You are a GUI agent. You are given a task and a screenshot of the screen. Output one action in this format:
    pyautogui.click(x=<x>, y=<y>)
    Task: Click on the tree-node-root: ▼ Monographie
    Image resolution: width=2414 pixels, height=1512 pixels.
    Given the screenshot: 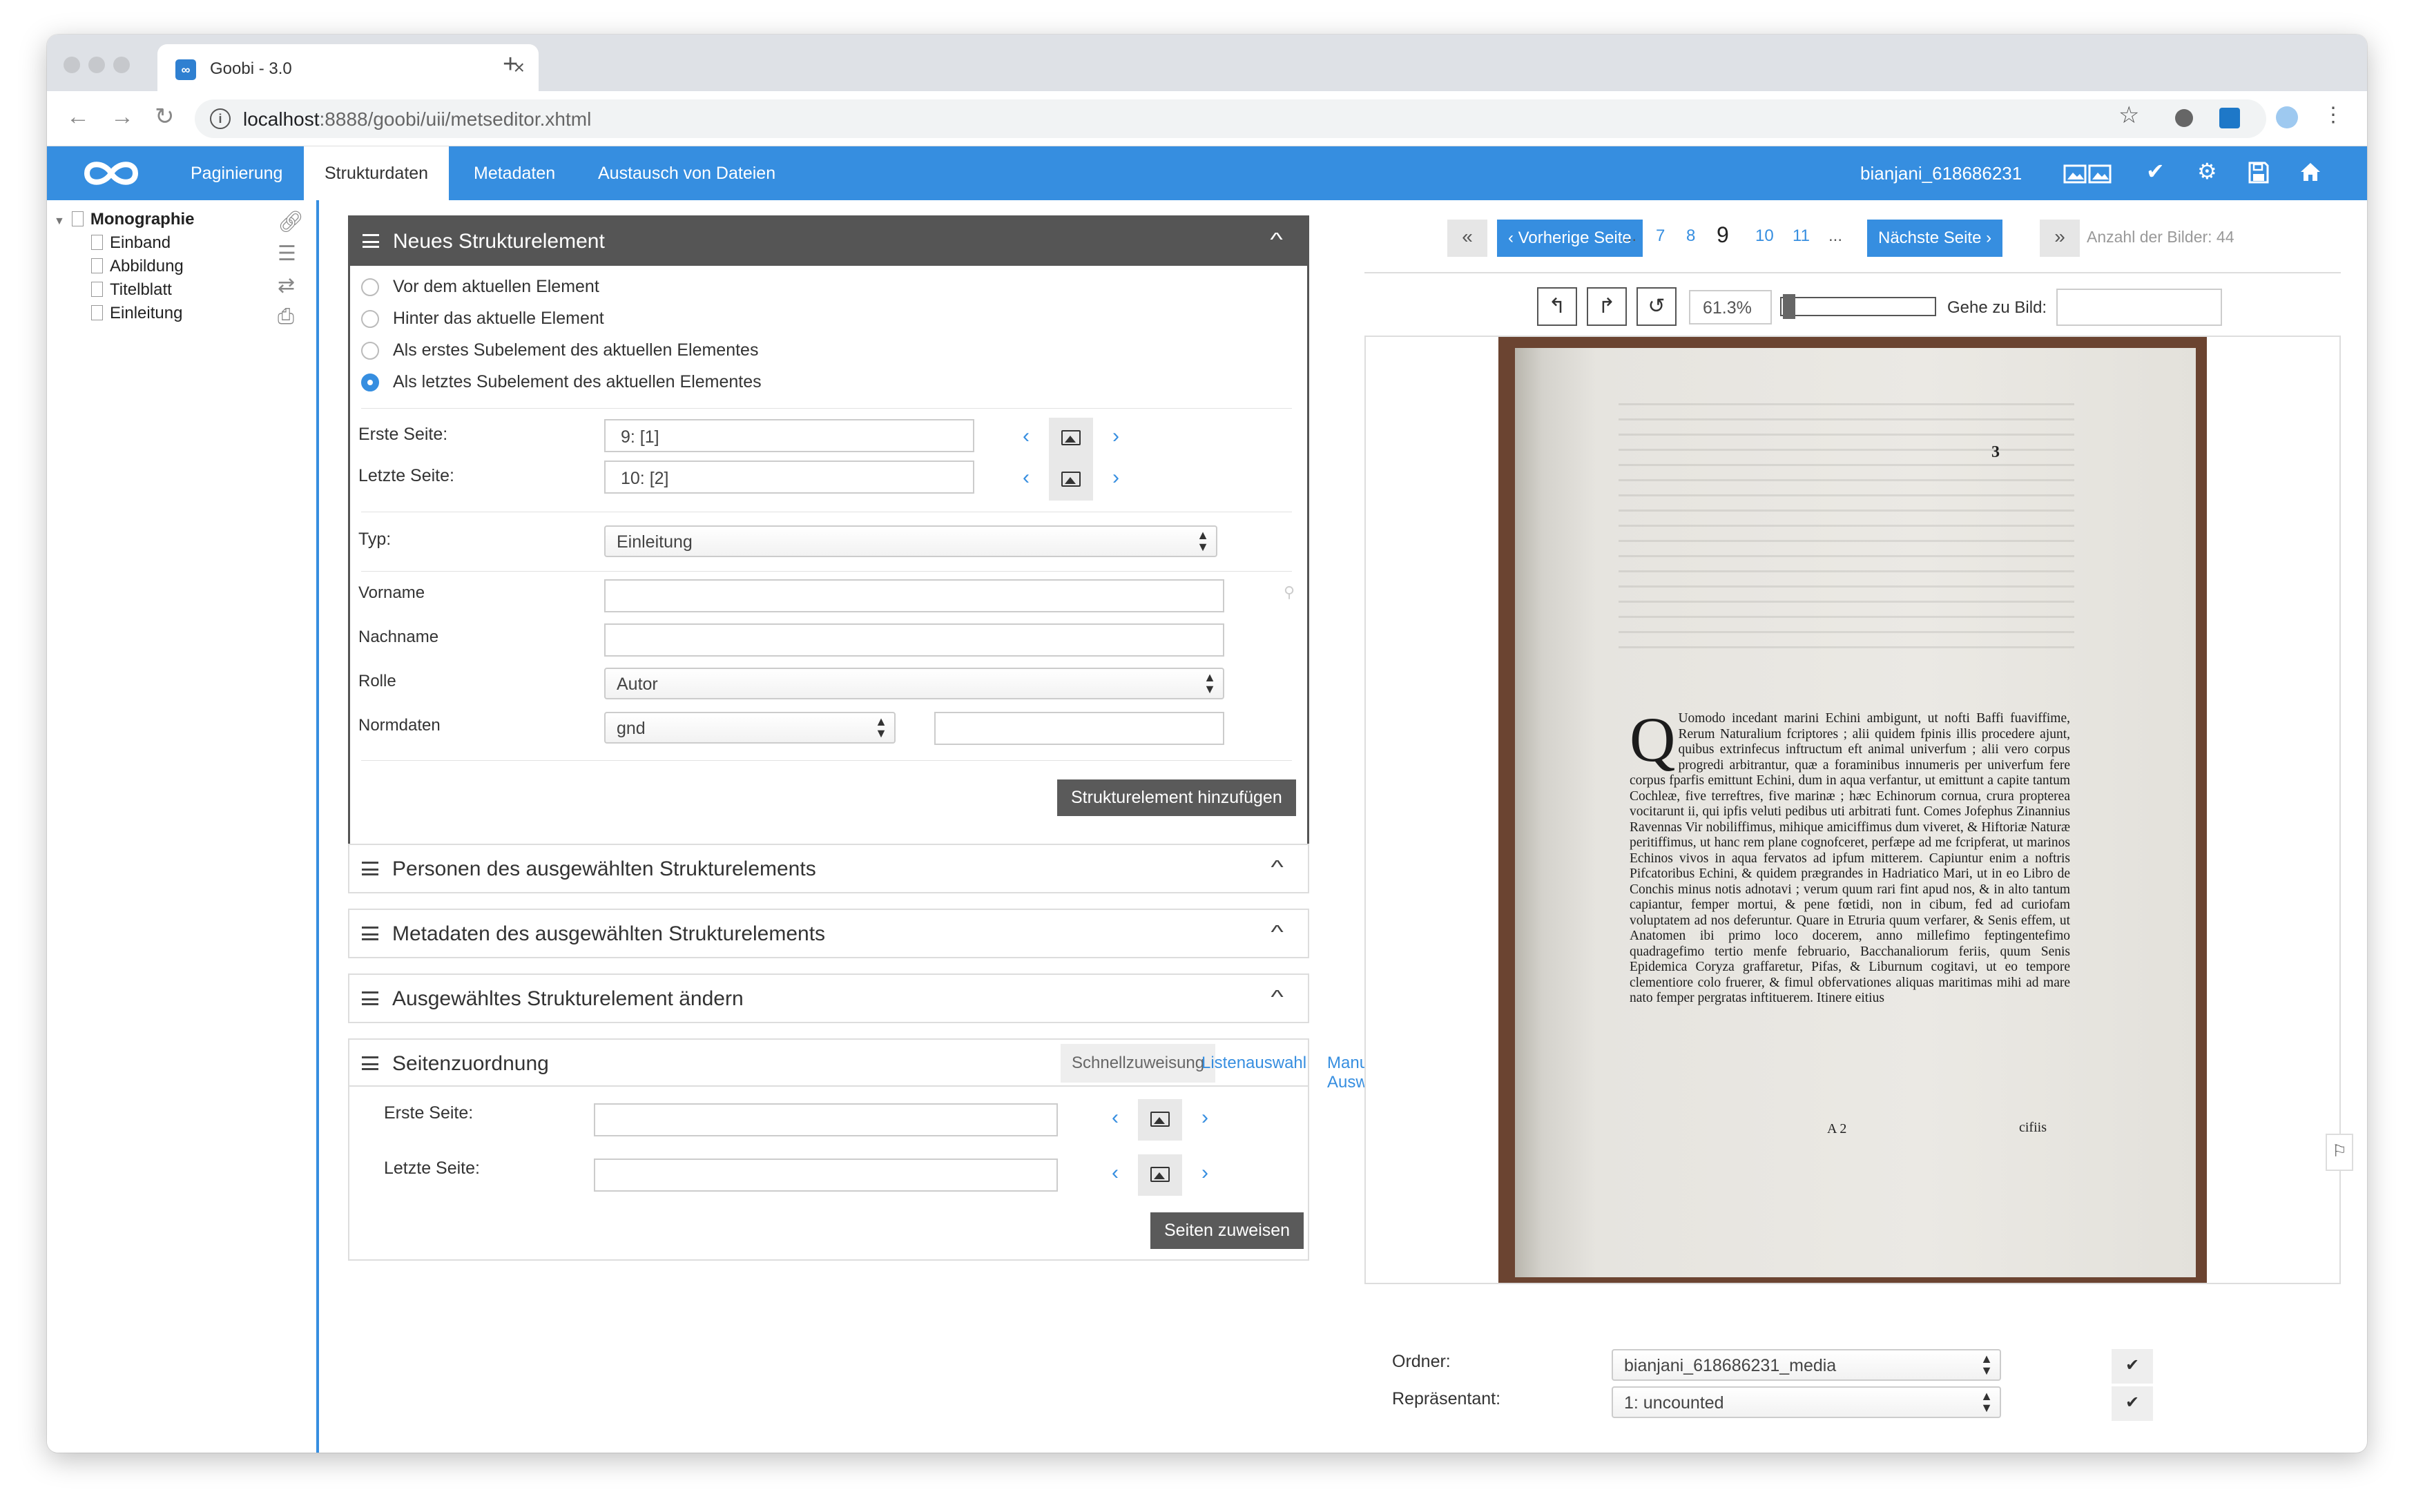 What is the action you would take?
    pyautogui.click(x=124, y=219)
    